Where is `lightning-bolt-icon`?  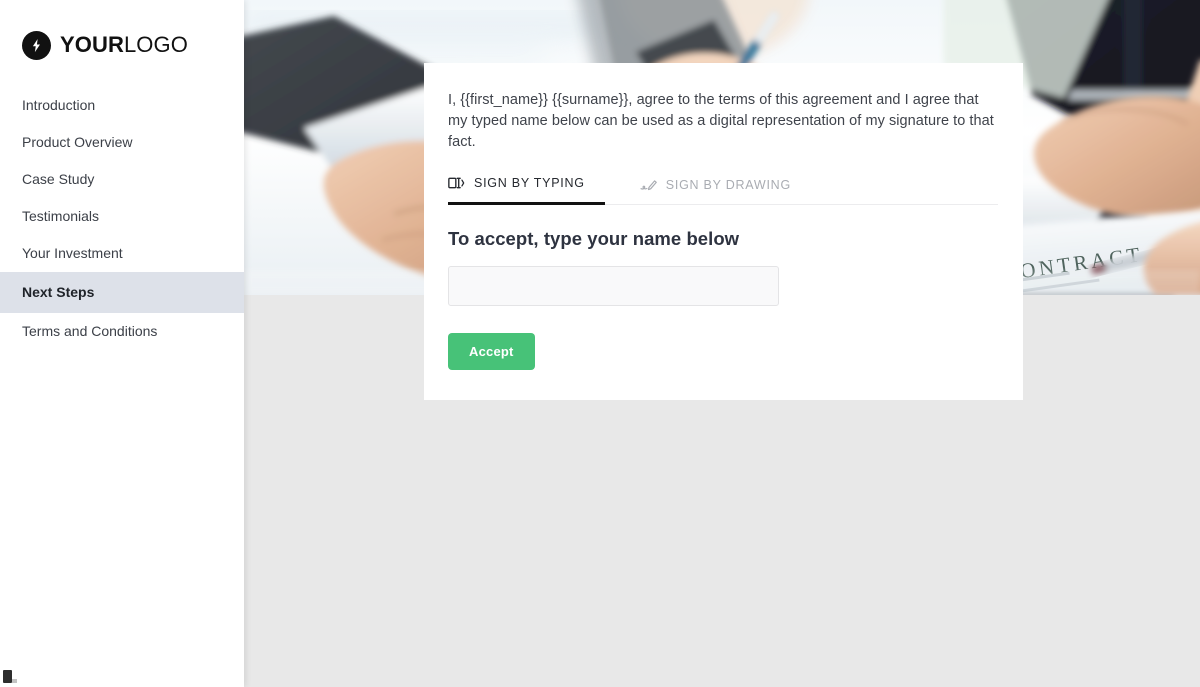 lightning-bolt-icon is located at coordinates (36, 45).